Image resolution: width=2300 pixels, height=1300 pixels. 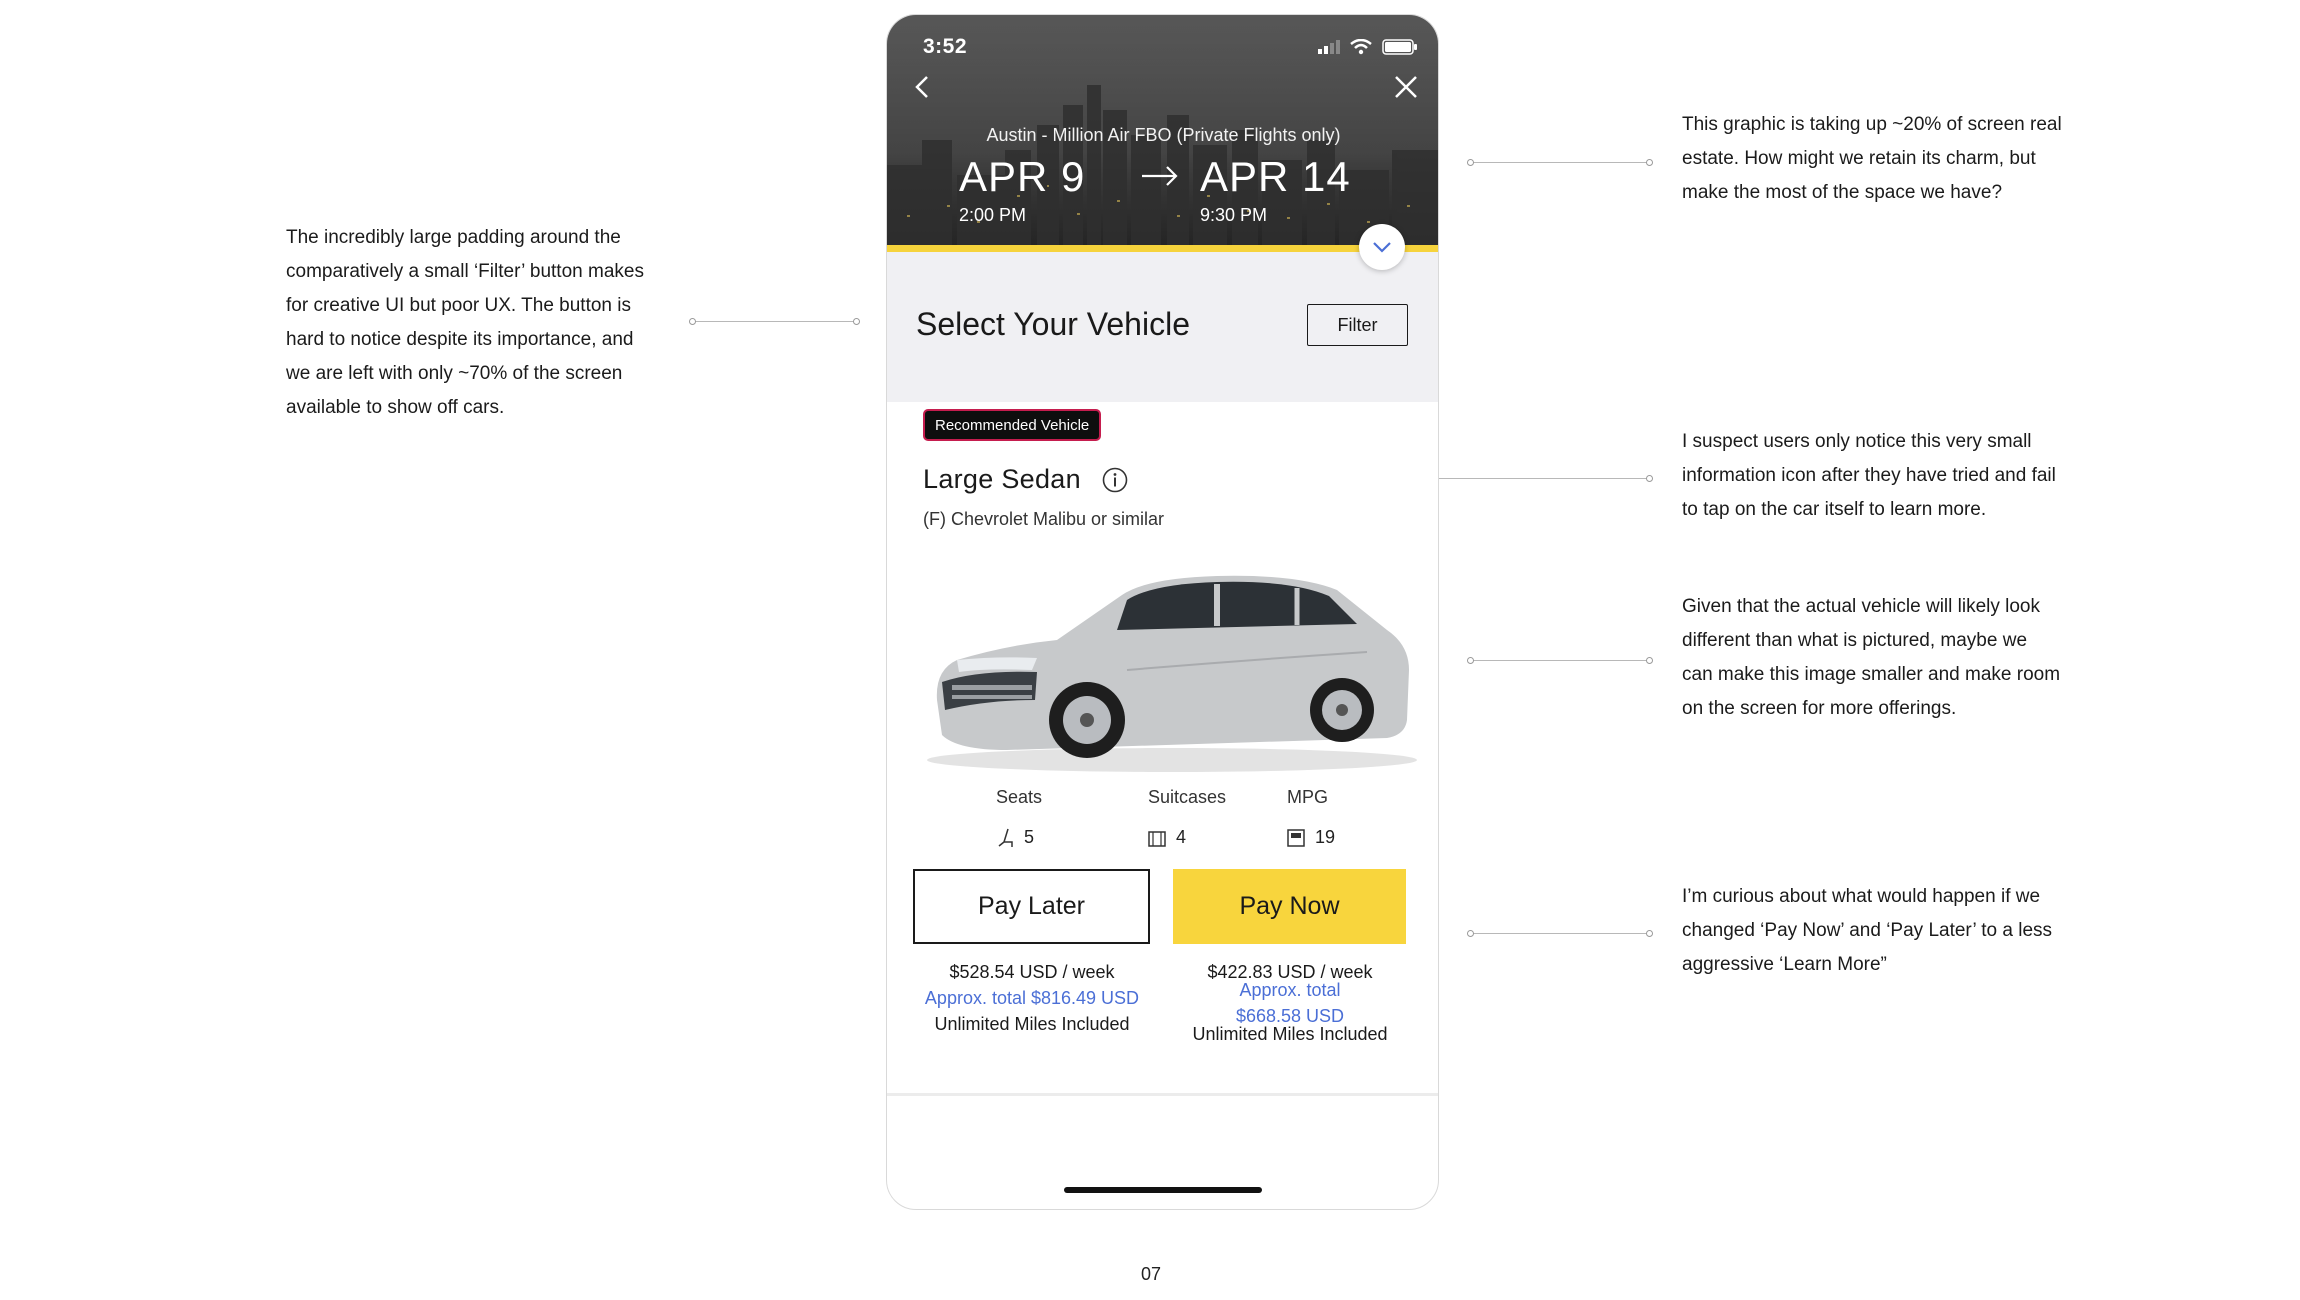 What do you see at coordinates (1031, 906) in the screenshot?
I see `pay-later-button: Pay Later` at bounding box center [1031, 906].